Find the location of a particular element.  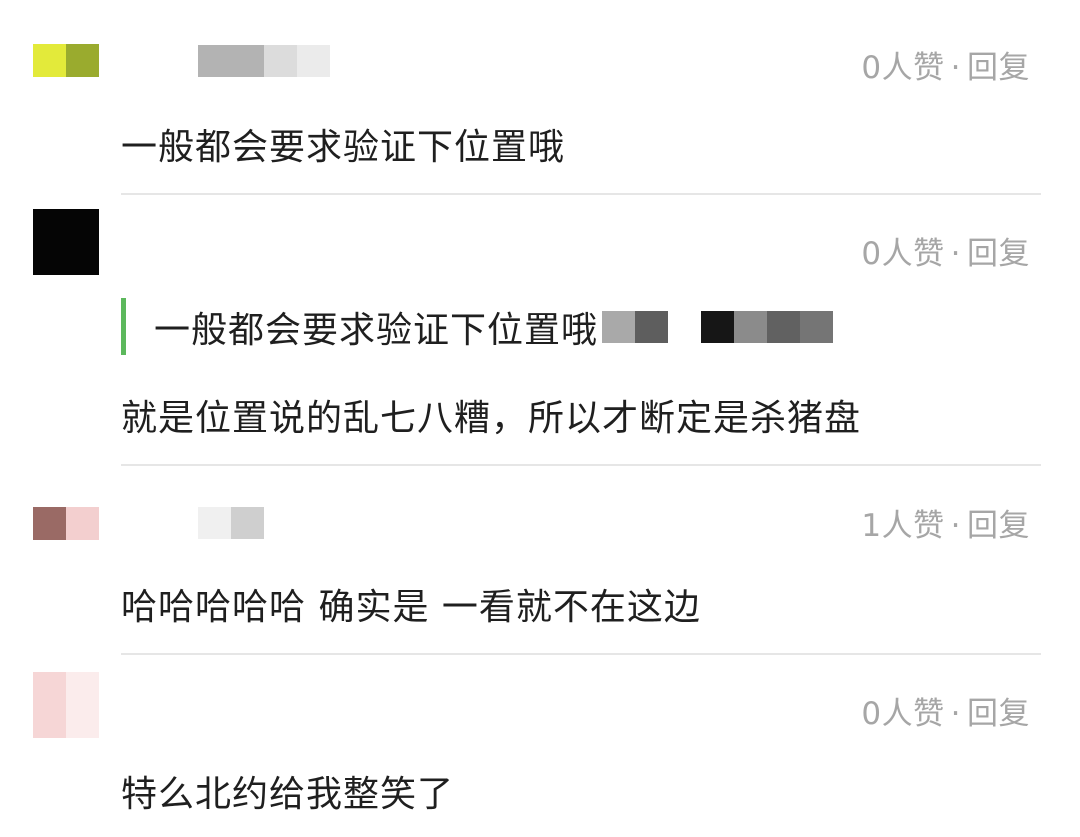

quoted-username-blurred is located at coordinates (718, 326).